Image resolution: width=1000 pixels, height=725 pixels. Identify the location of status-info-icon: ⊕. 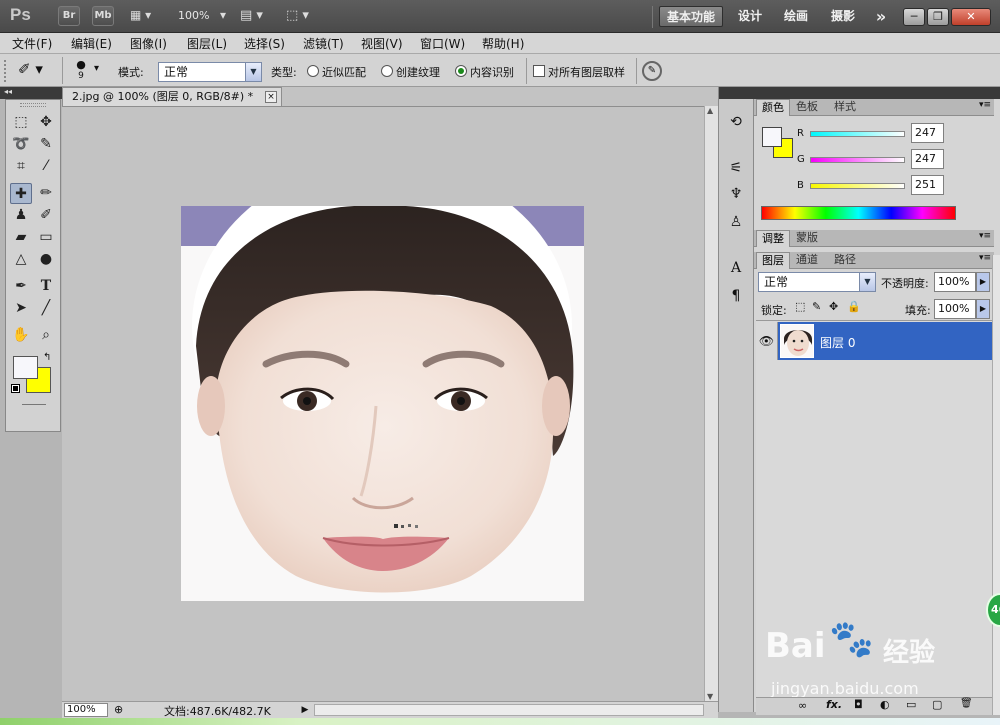
(118, 709).